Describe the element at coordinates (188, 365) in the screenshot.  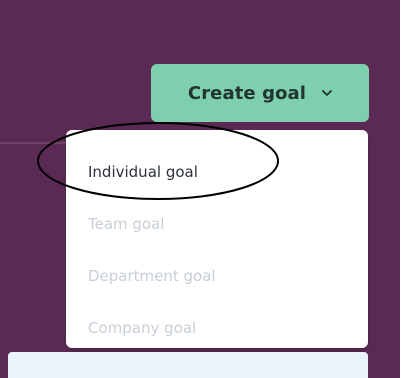
I see `content-area-strip` at that location.